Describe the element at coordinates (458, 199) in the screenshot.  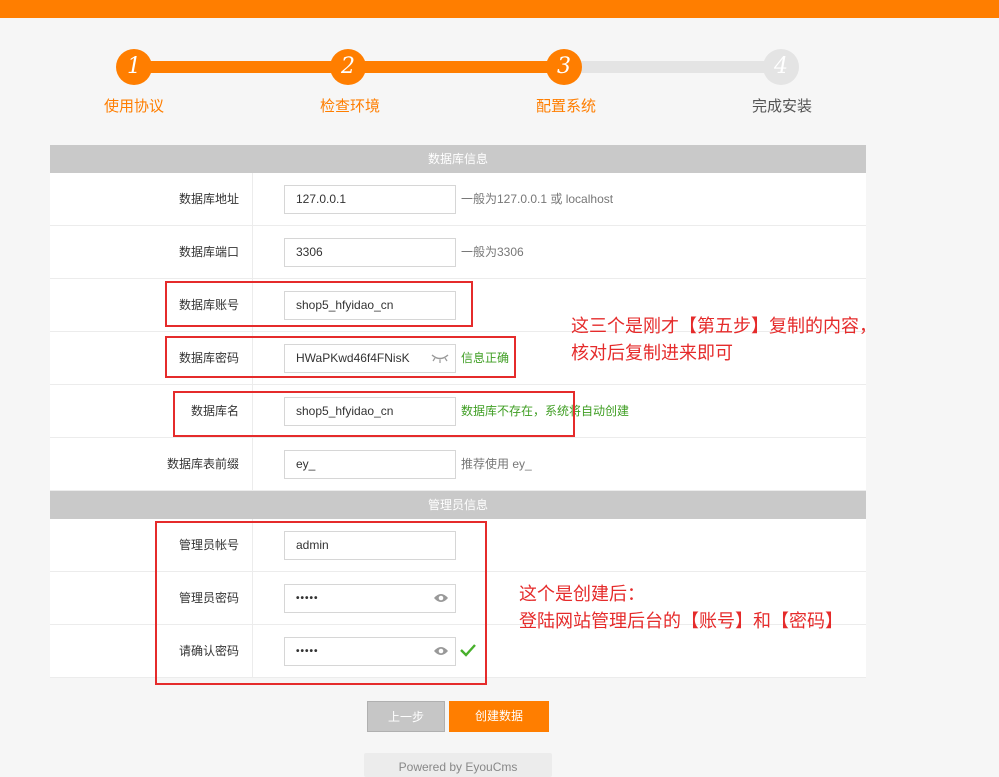
I see `db-host-row: 数据库地址 127.0.0.1 一般为127.0.0.1 或 localhost` at that location.